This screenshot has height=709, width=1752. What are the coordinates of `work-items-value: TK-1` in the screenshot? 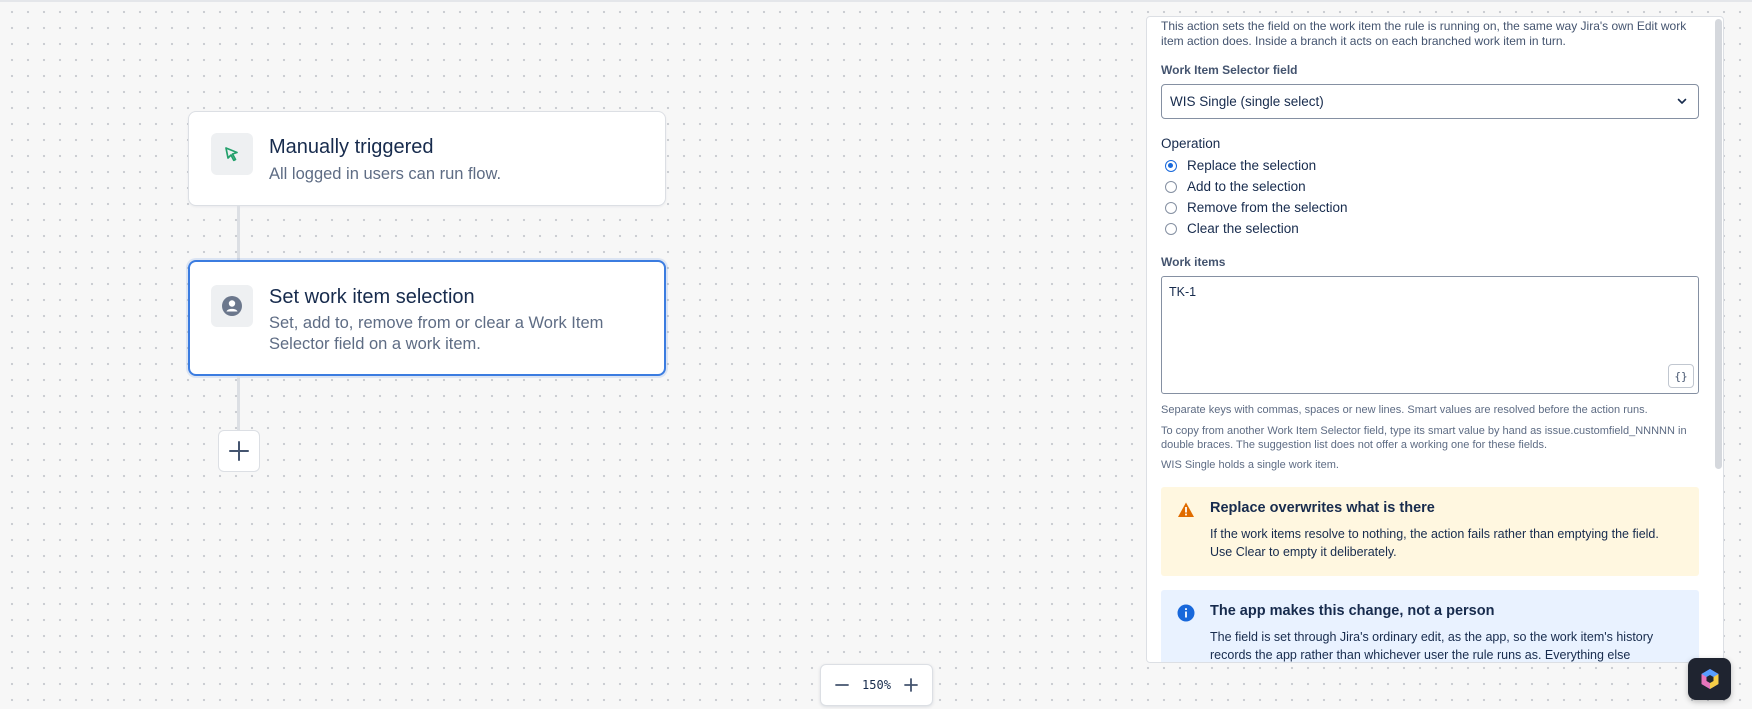 It's located at (1183, 292).